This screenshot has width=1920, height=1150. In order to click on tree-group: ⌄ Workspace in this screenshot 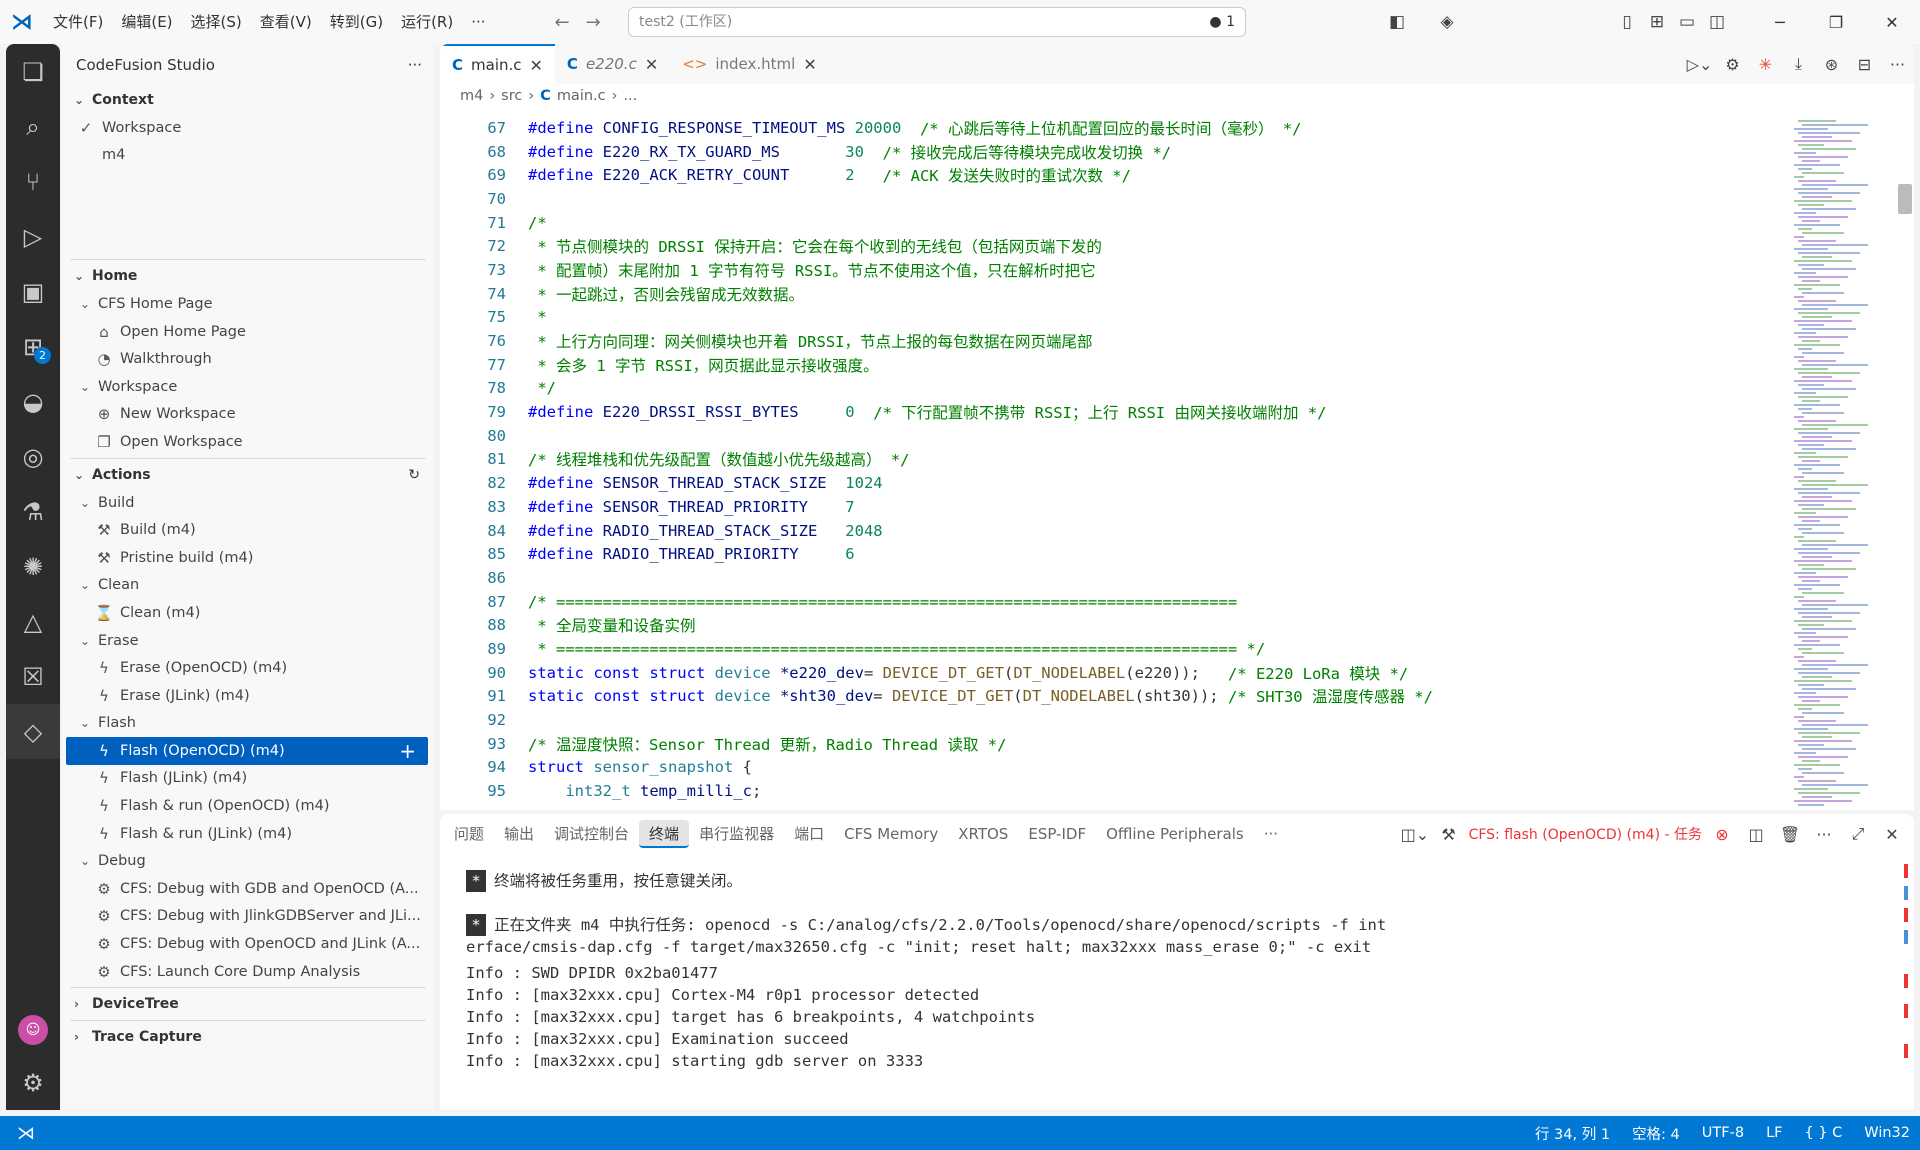, I will do `click(248, 387)`.